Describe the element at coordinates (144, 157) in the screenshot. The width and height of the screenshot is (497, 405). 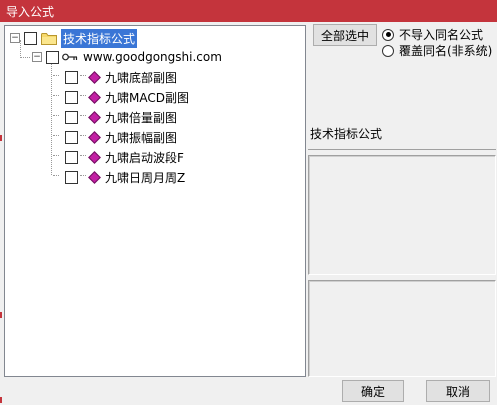
I see `tree-item-label: 九啸启动波段F` at that location.